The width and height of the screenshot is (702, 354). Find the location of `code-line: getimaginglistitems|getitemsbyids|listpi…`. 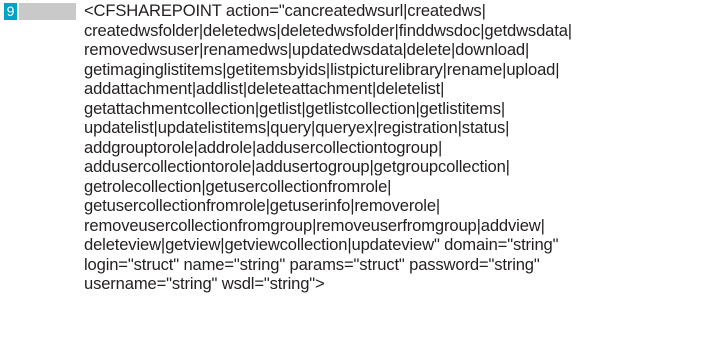

code-line: getimaginglistitems|getitemsbyids|listpi… is located at coordinates (322, 69).